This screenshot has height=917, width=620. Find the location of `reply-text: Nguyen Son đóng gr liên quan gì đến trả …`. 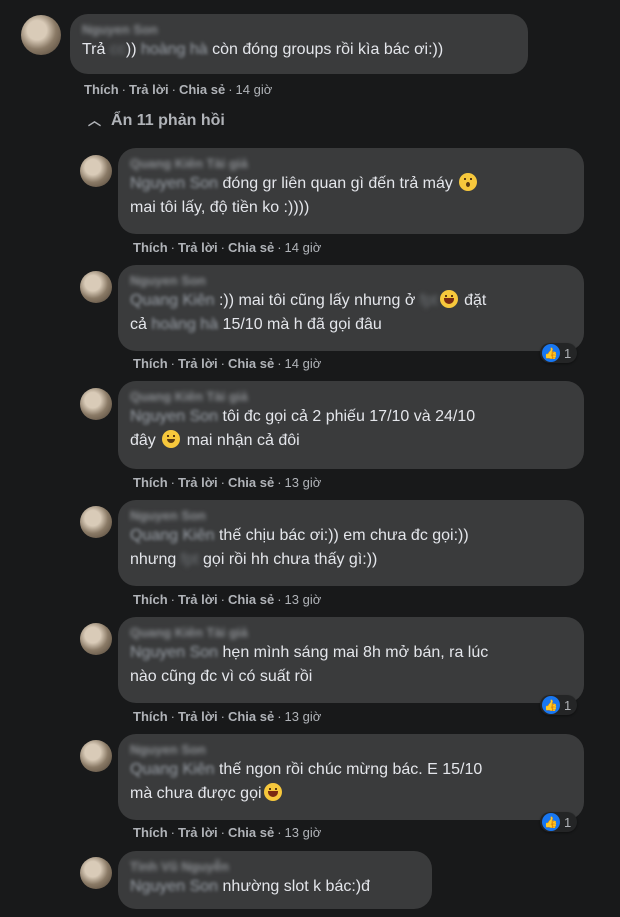

reply-text: Nguyen Son đóng gr liên quan gì đến trả … is located at coordinates (351, 196).